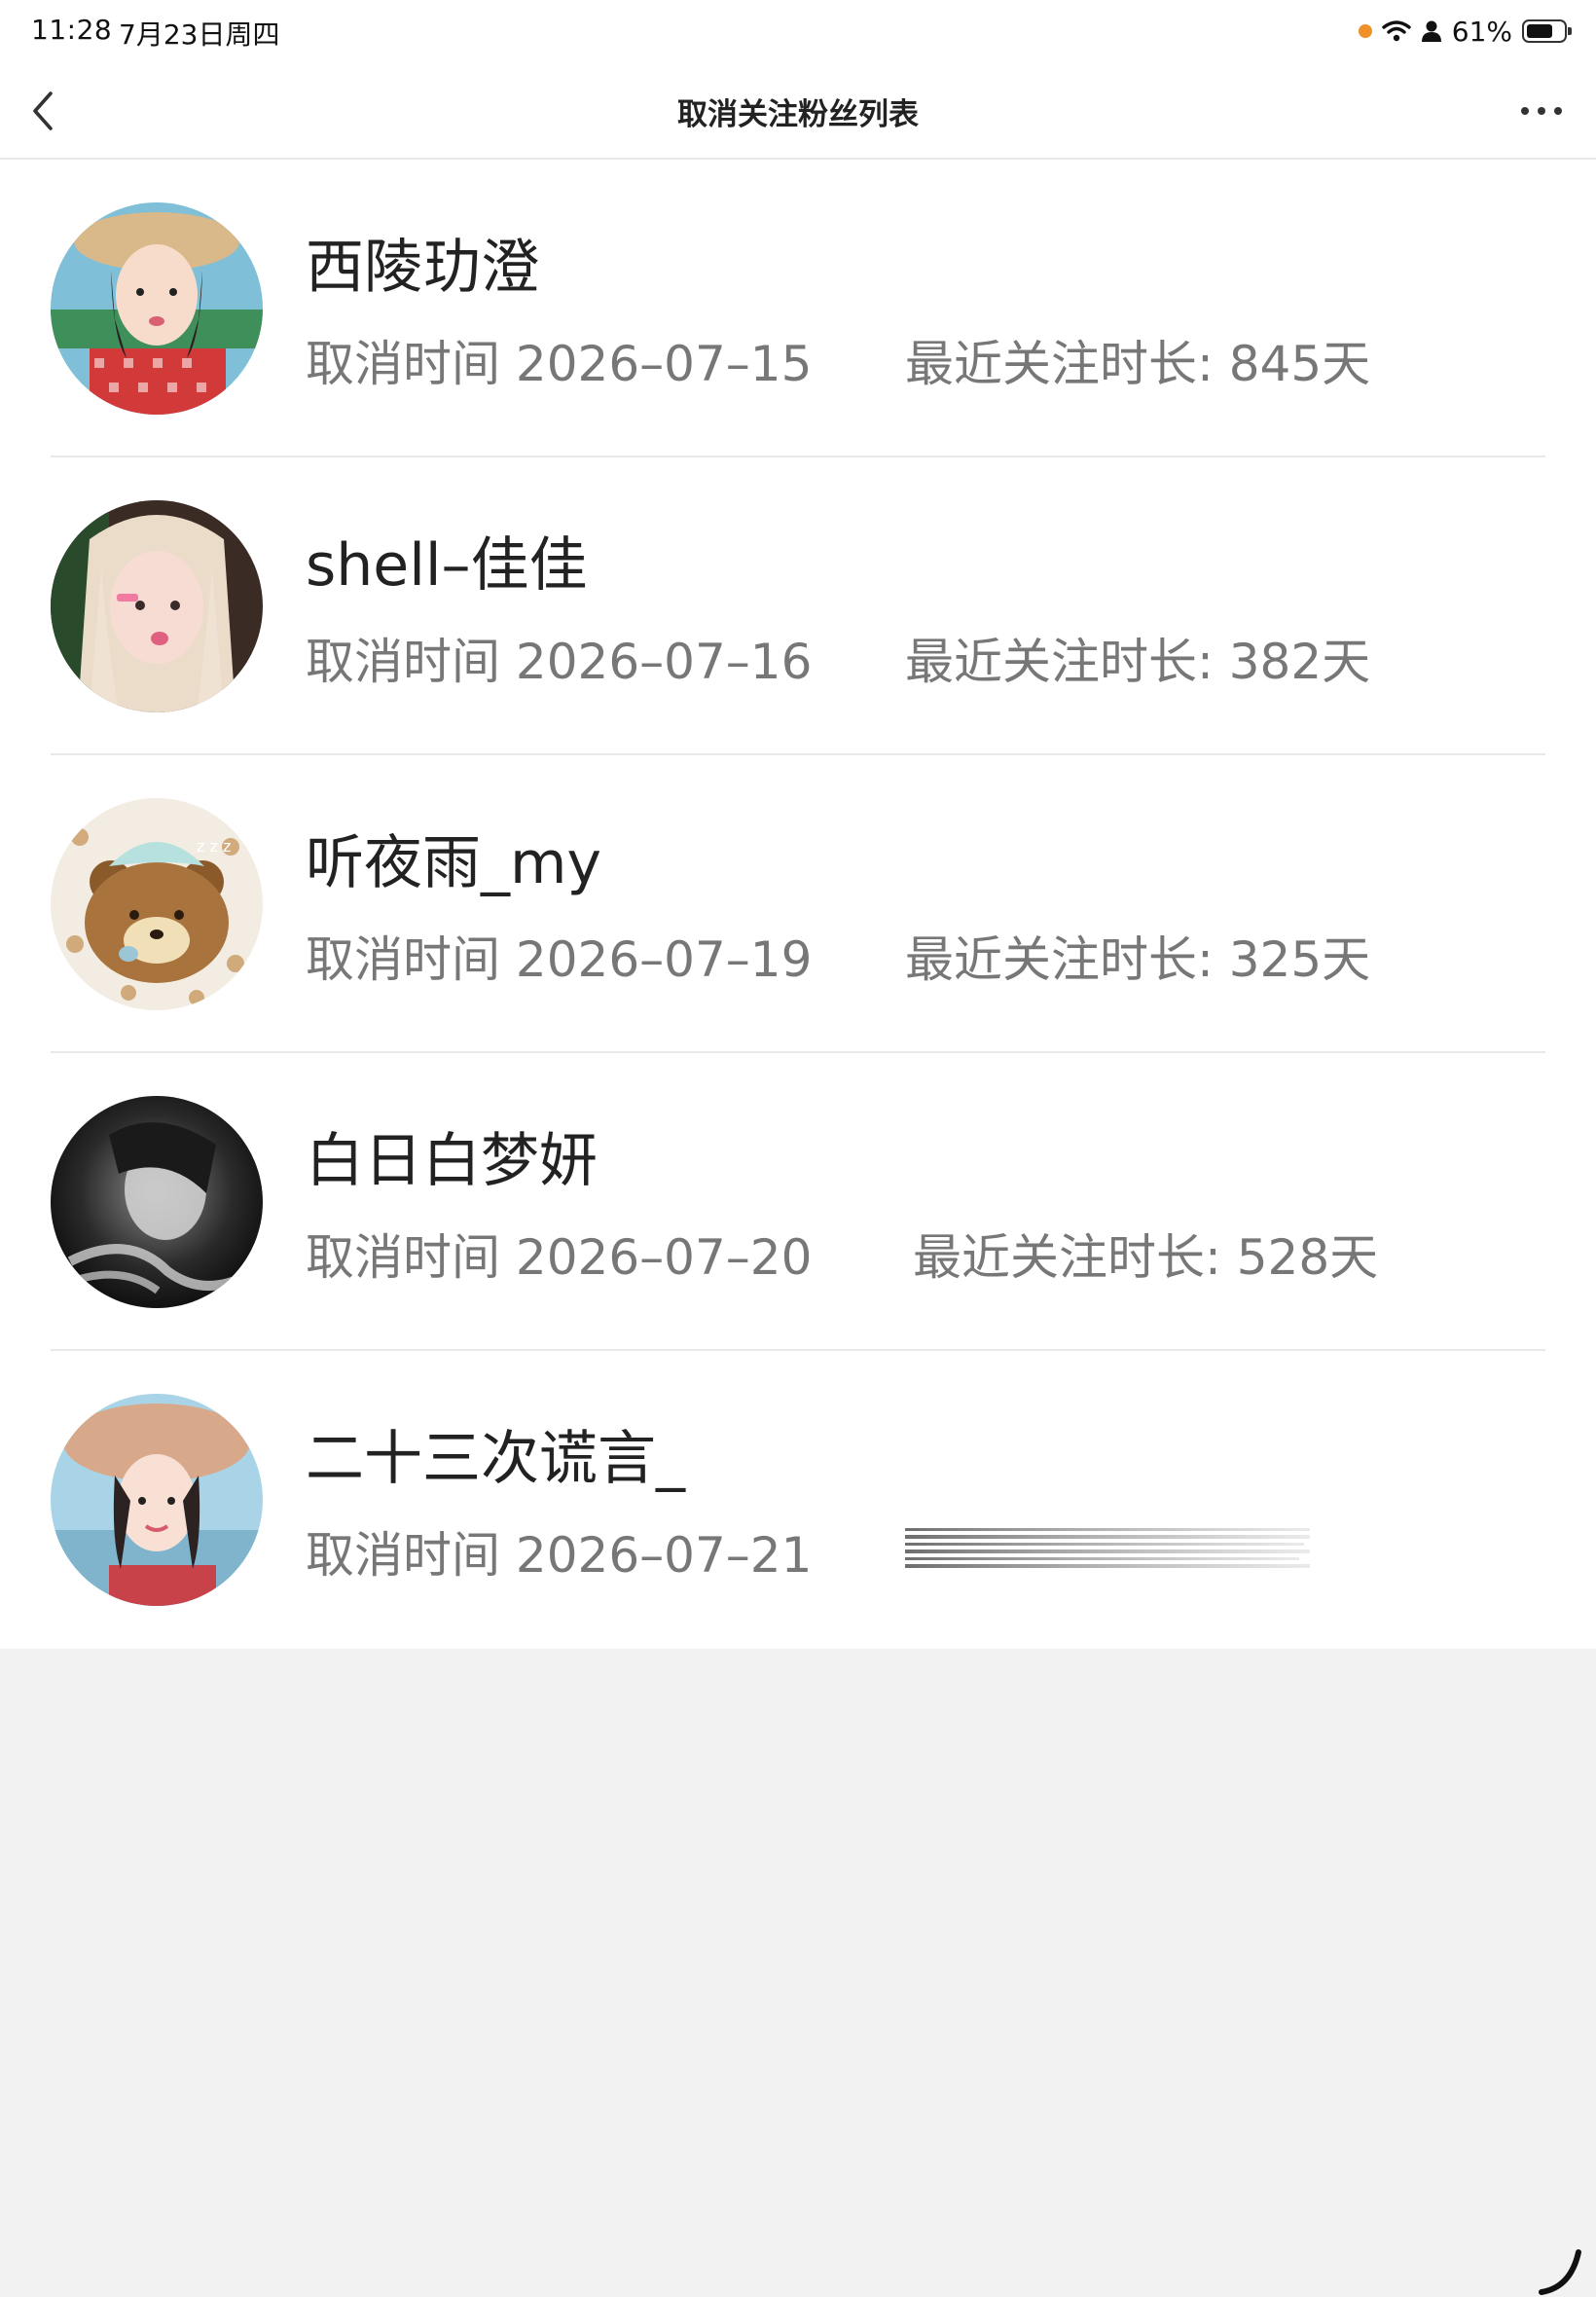 The height and width of the screenshot is (2297, 1596). I want to click on follow-duration: 最近关注时长: 528天, so click(1146, 1257).